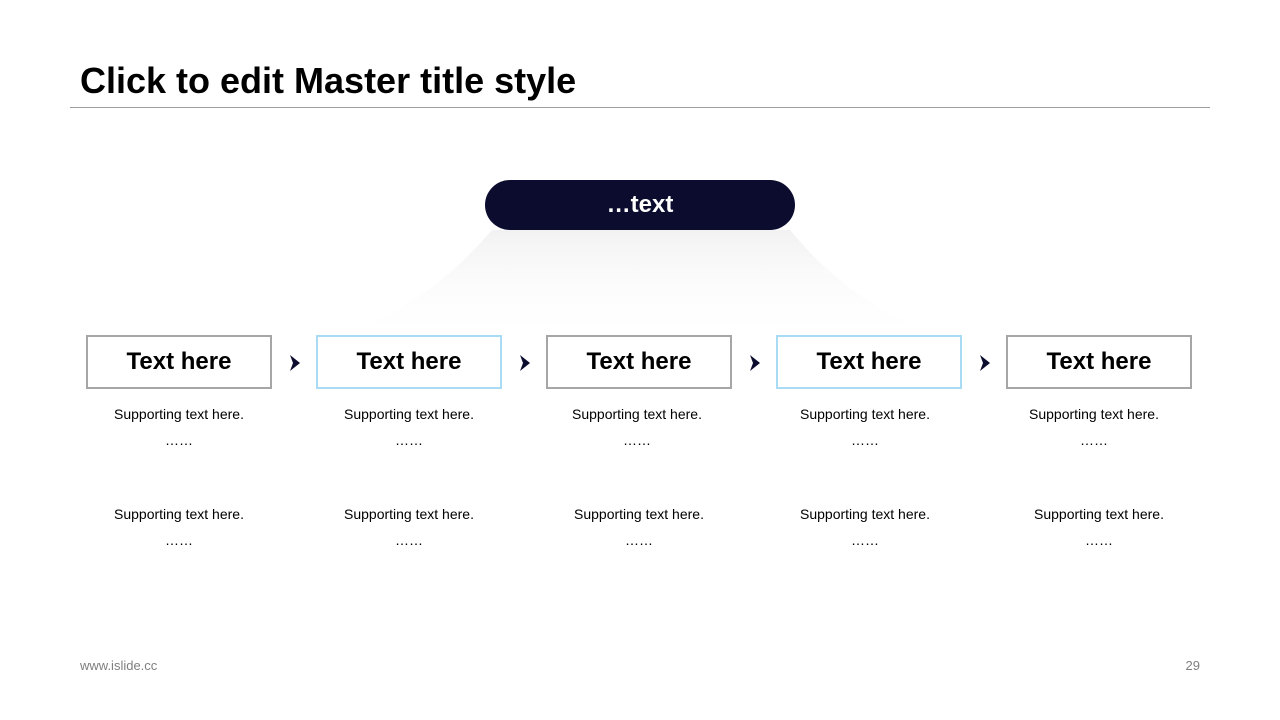 This screenshot has width=1280, height=720. Describe the element at coordinates (869, 362) in the screenshot. I see `step-box-4: Text here` at that location.